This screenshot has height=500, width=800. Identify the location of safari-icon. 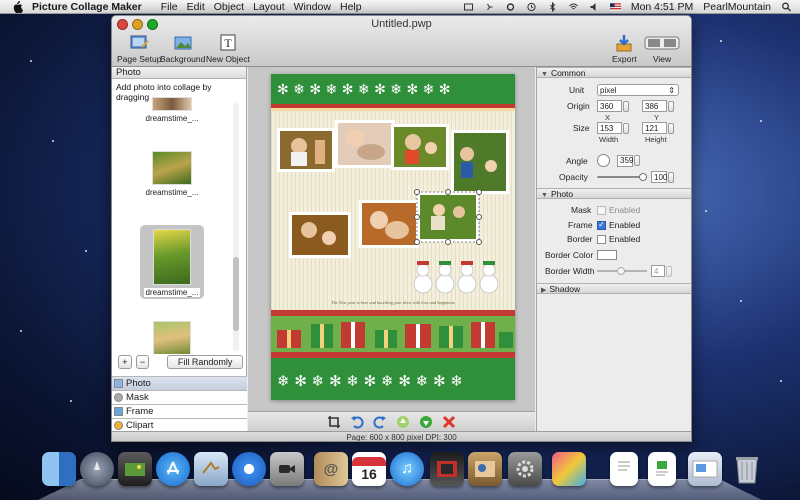
(249, 469).